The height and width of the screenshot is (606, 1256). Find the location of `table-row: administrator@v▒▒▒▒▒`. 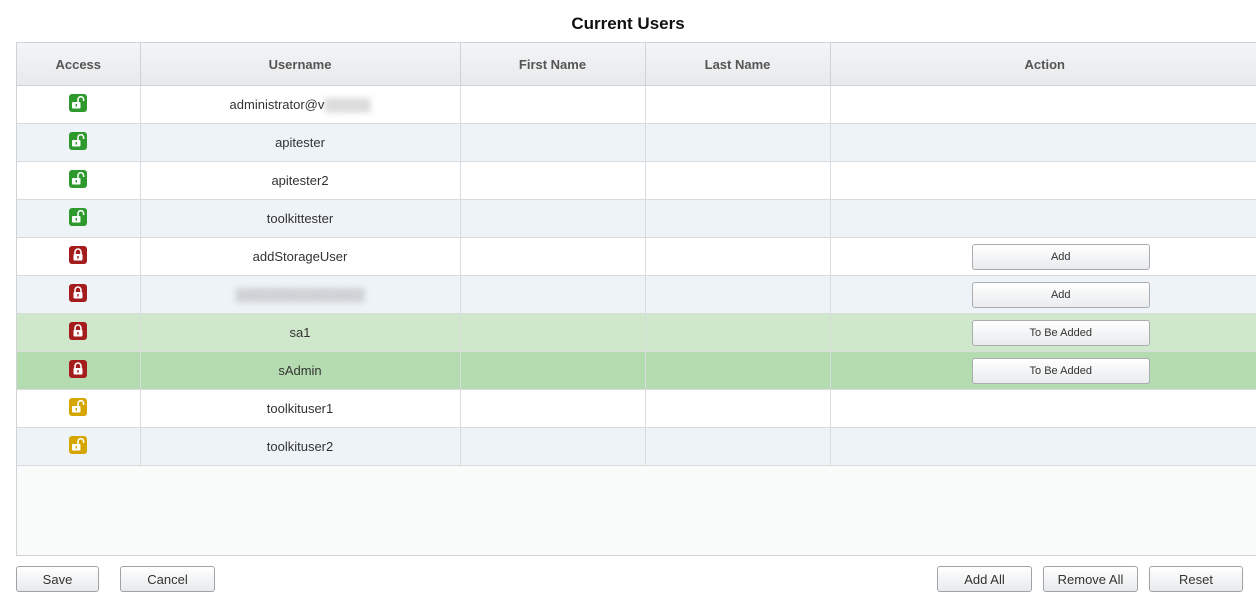

table-row: administrator@v▒▒▒▒▒ is located at coordinates (636, 104).